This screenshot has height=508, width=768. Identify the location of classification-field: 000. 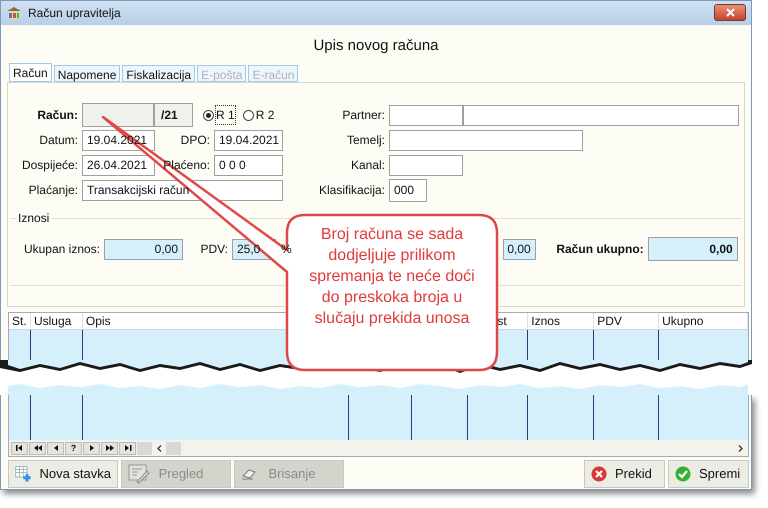
(408, 190).